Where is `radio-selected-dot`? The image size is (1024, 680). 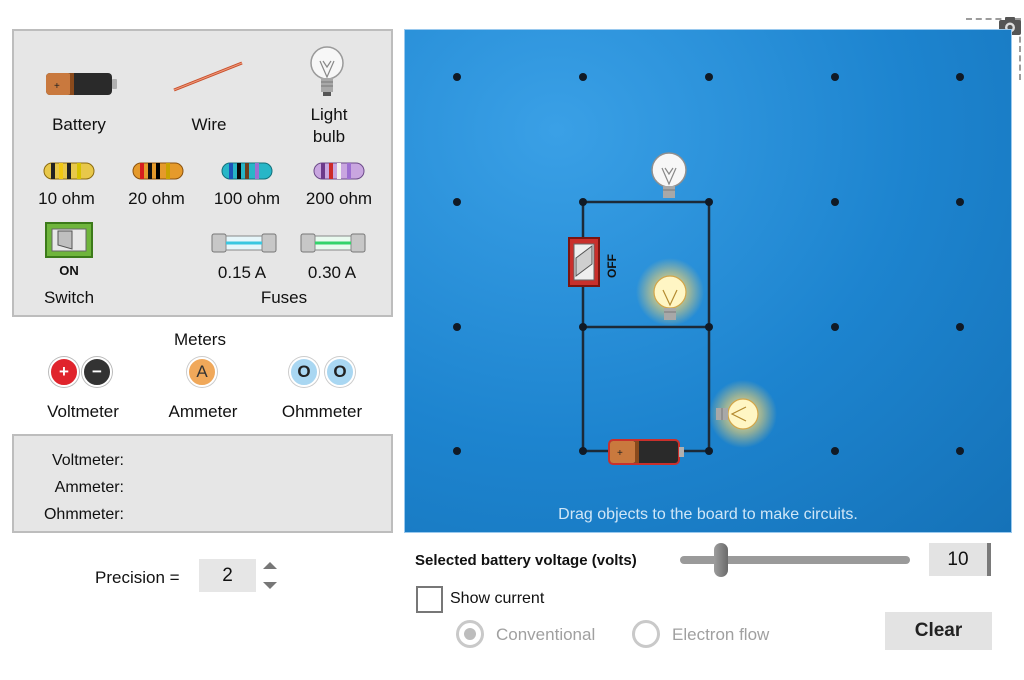 radio-selected-dot is located at coordinates (470, 634).